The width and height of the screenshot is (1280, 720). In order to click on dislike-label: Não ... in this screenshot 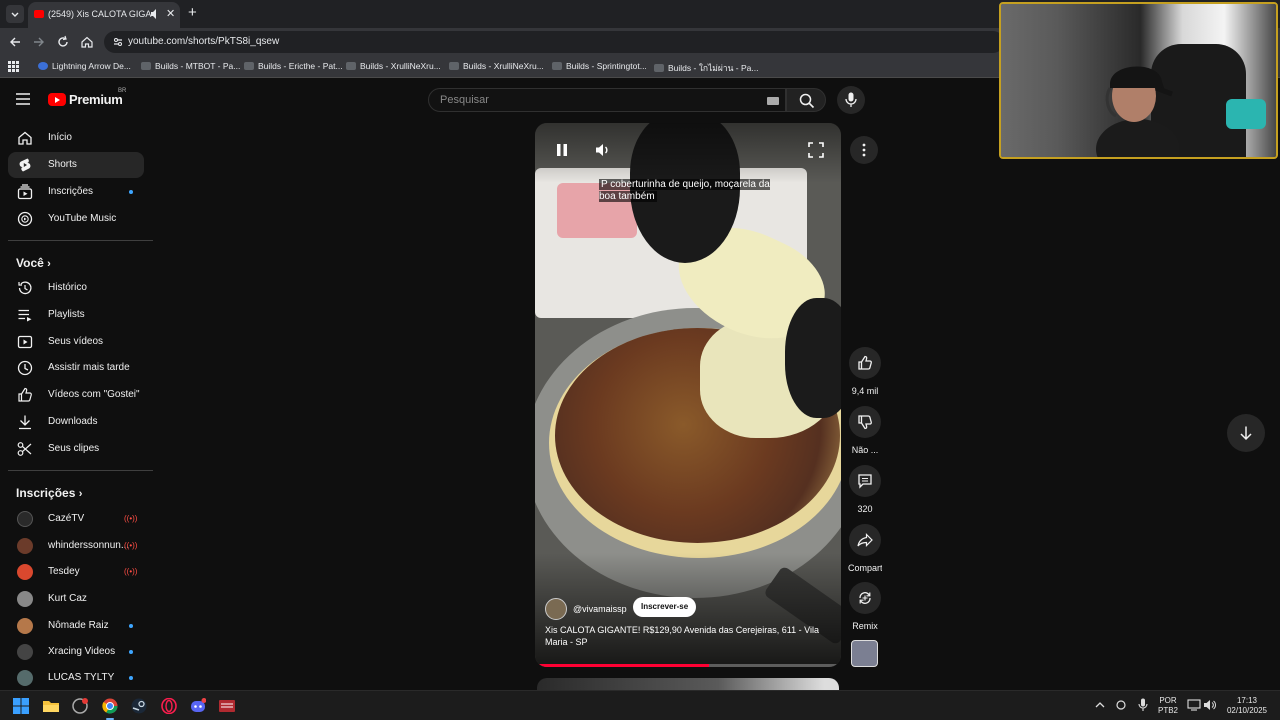, I will do `click(865, 450)`.